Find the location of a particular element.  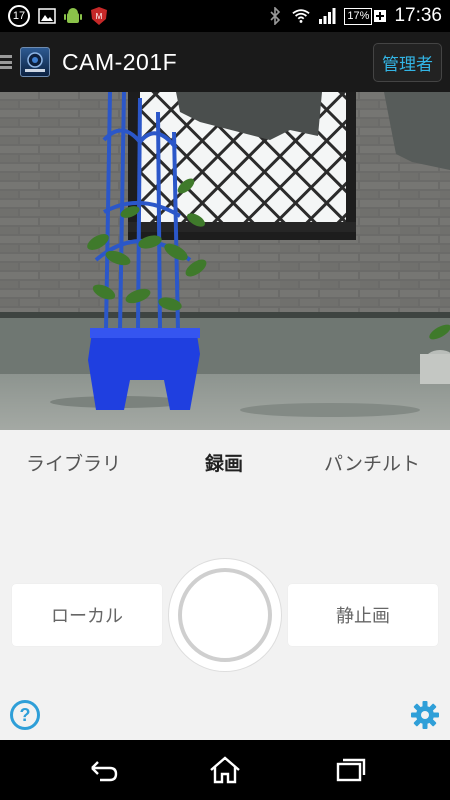

wifi-icon is located at coordinates (301, 16).